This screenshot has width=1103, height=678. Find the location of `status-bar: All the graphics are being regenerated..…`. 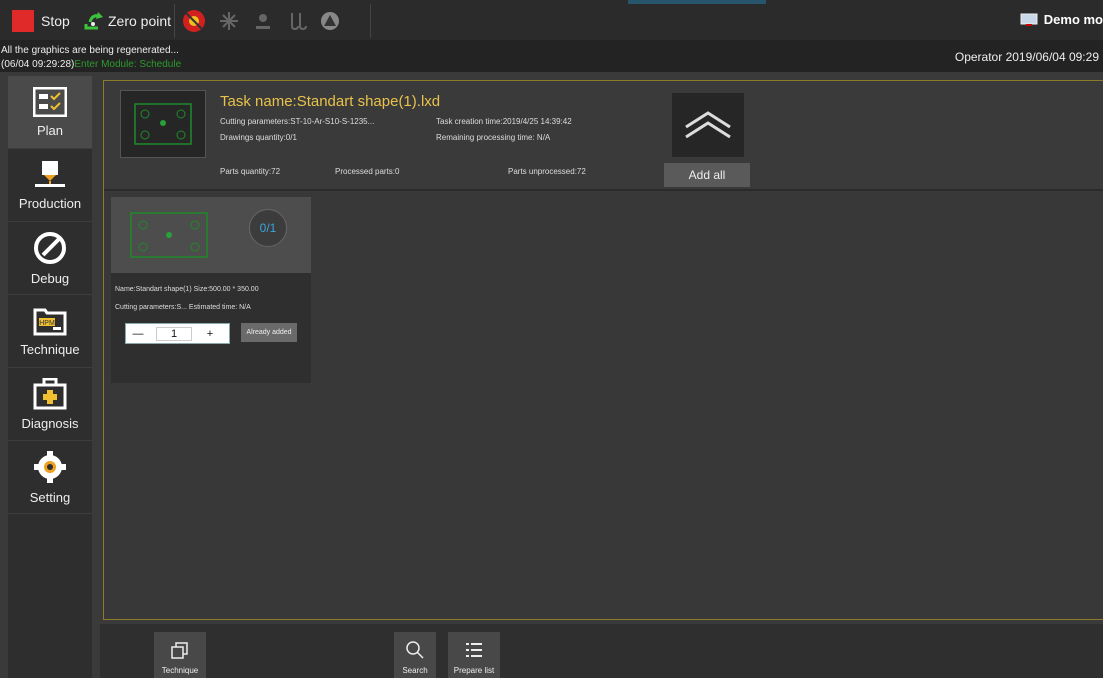

status-bar: All the graphics are being regenerated..… is located at coordinates (551, 56).